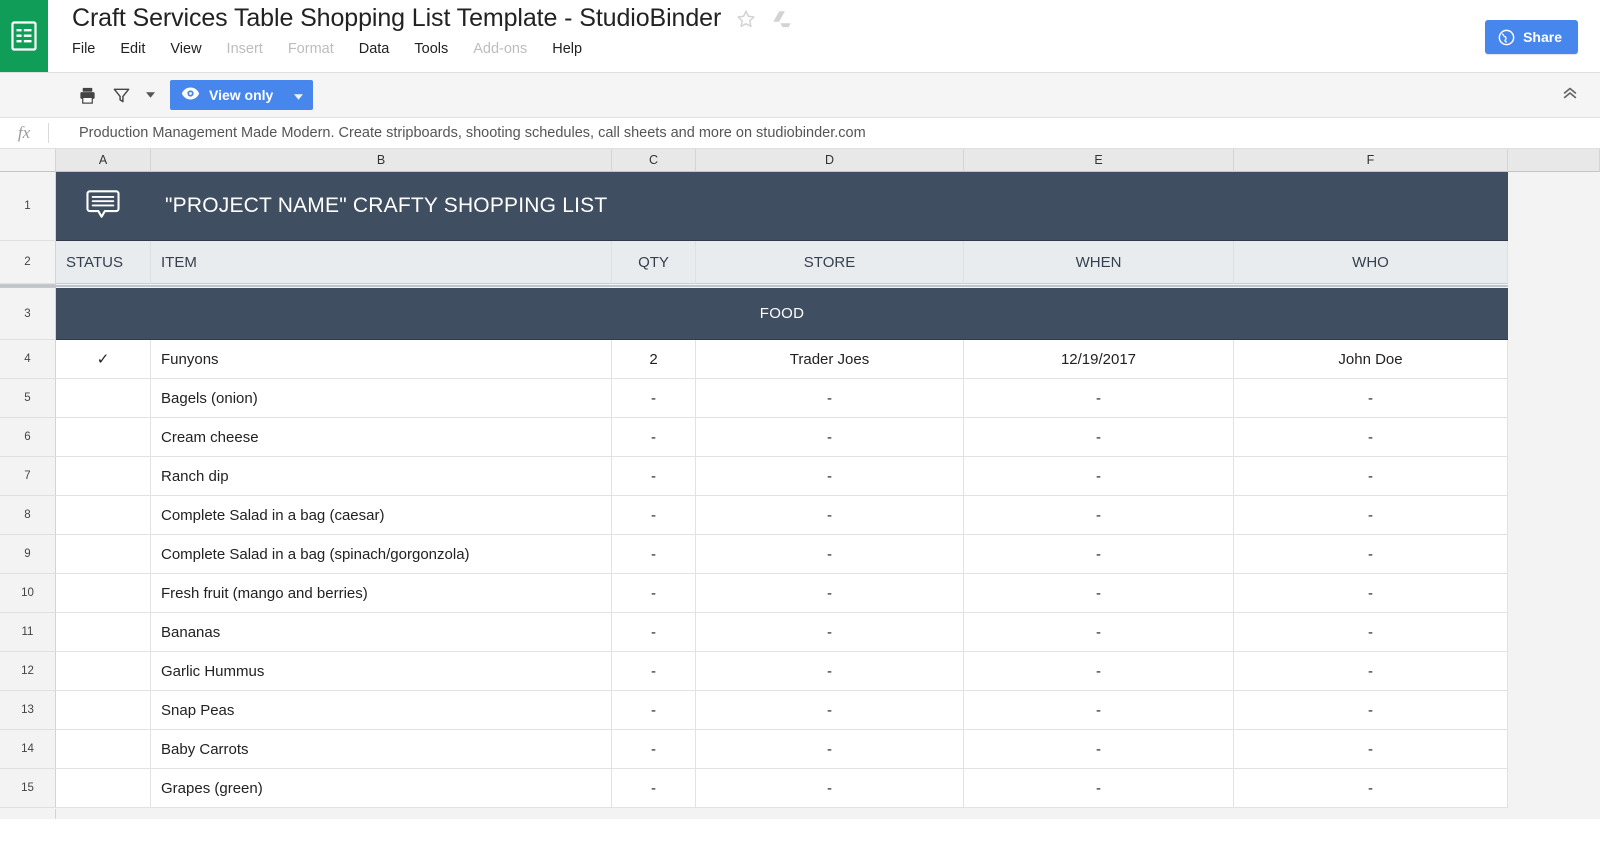 This screenshot has height=847, width=1600. I want to click on menu-item-edit: Edit, so click(132, 49).